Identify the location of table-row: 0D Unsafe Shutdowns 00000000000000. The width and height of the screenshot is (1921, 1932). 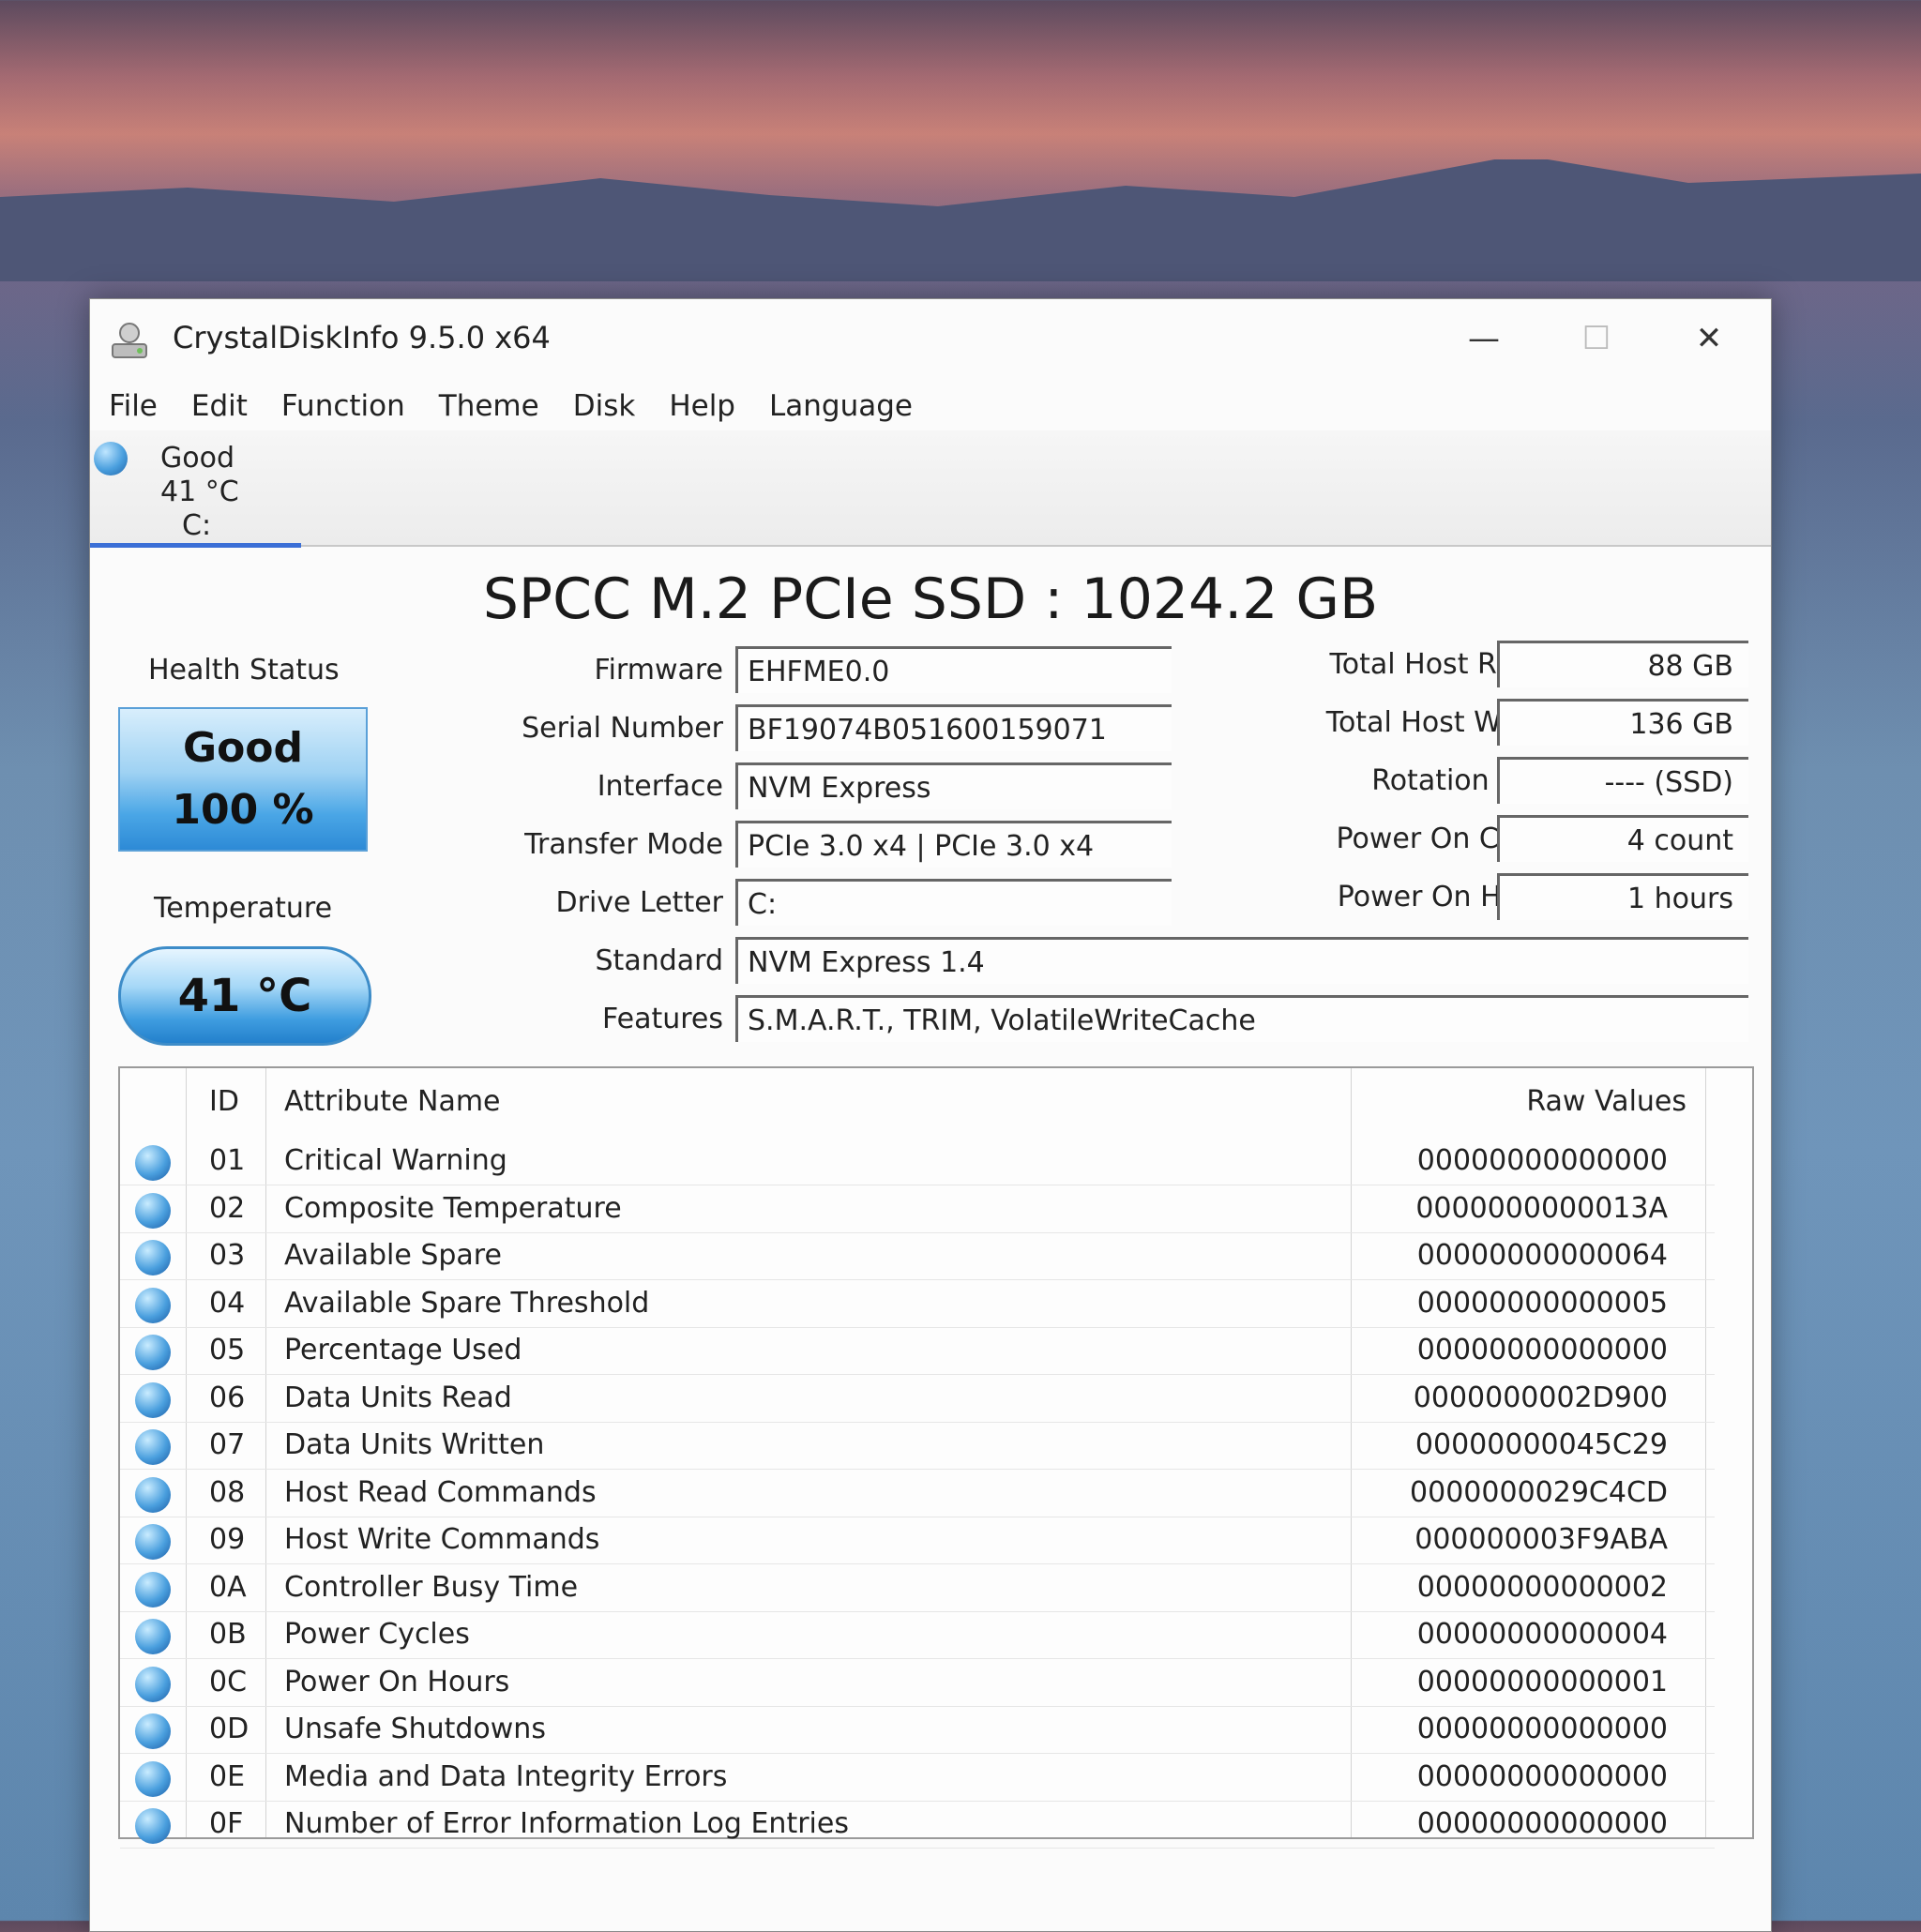
(917, 1730).